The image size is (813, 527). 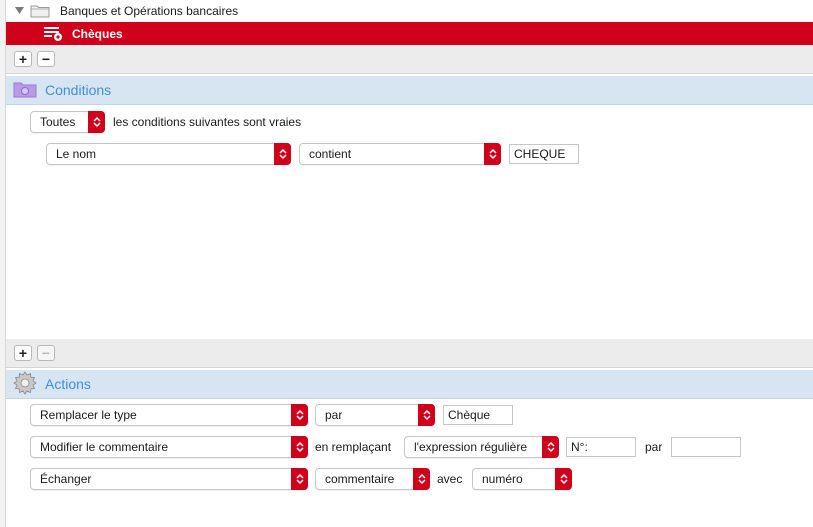 I want to click on action2-select: Modifier le commentaire, so click(x=169, y=447).